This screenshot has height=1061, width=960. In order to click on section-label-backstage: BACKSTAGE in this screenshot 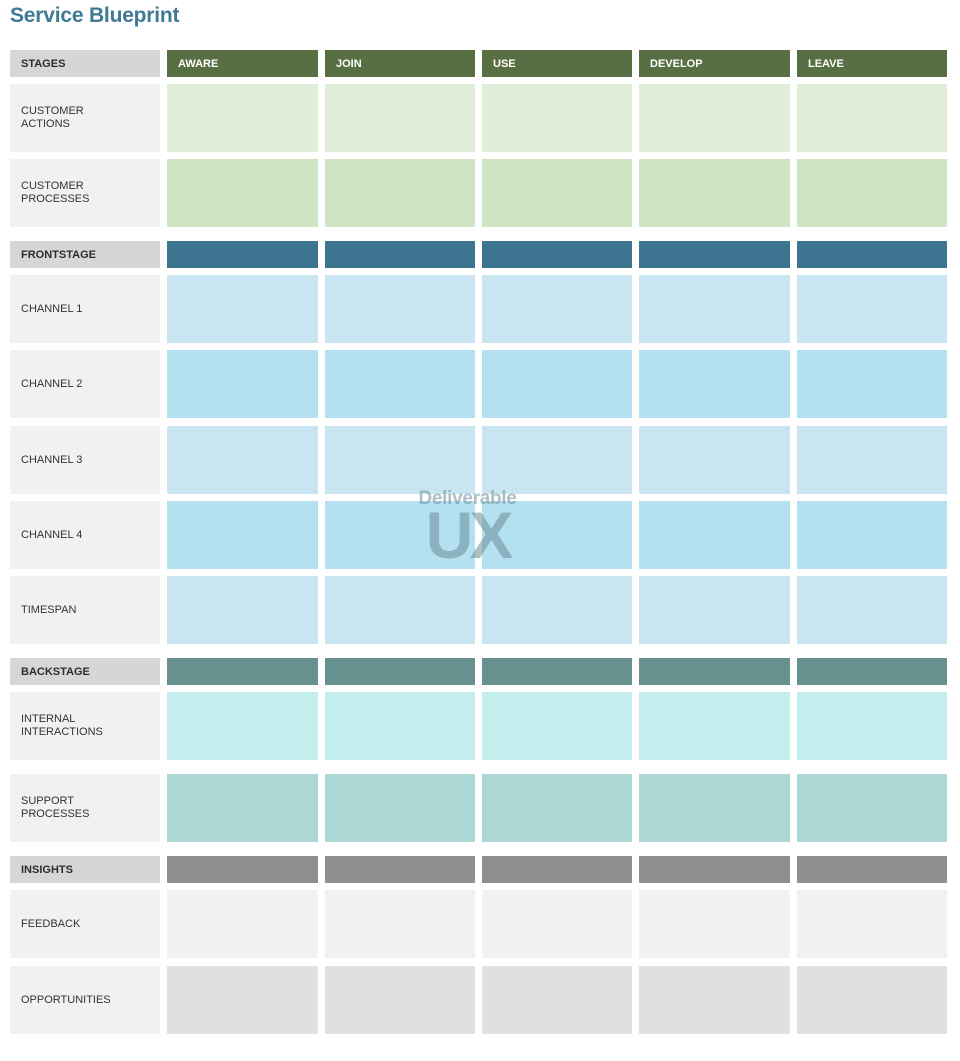, I will do `click(85, 671)`.